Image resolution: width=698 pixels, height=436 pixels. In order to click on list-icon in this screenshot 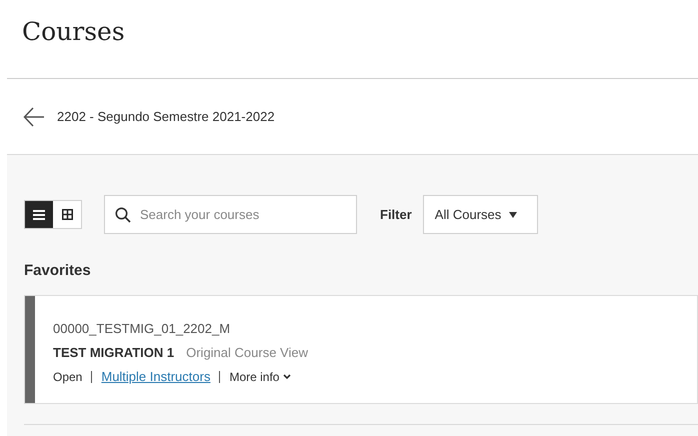, I will do `click(39, 215)`.